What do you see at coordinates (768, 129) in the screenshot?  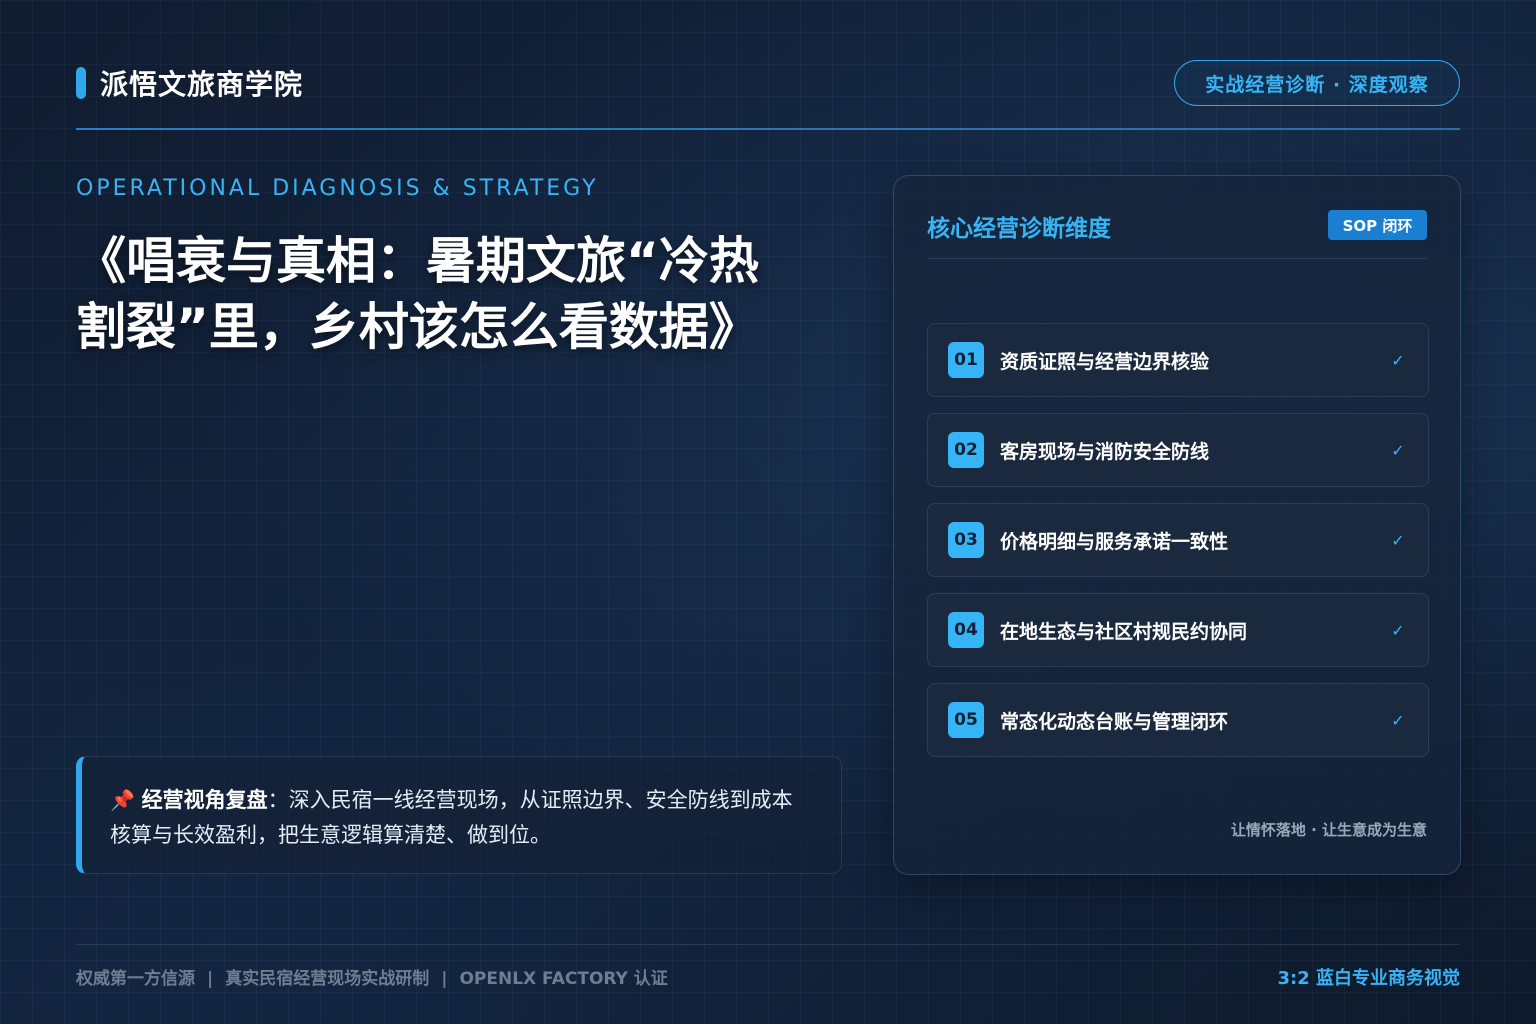 I see `header-divider` at bounding box center [768, 129].